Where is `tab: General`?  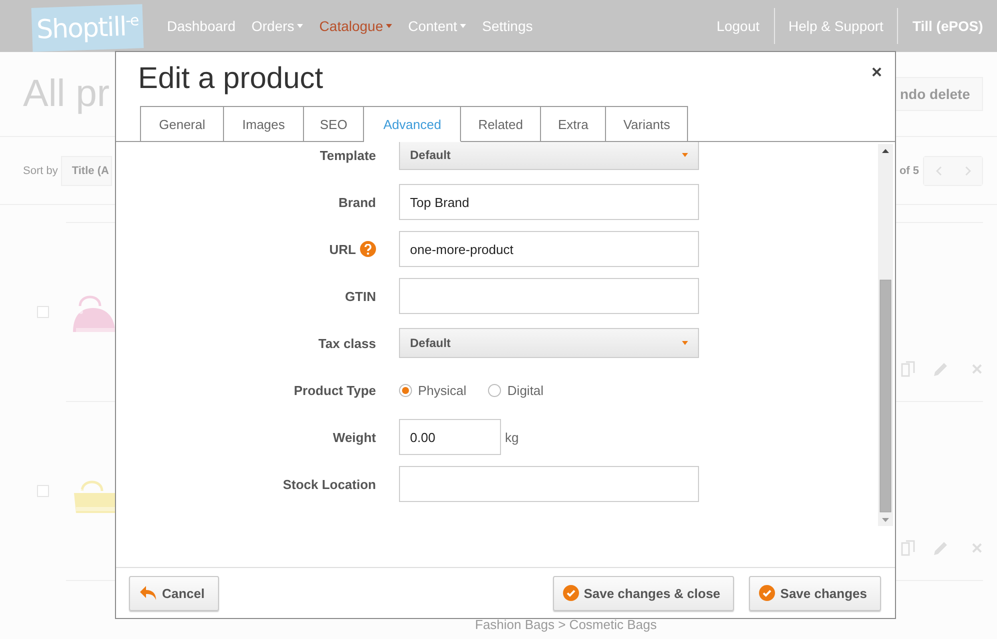
tab: General is located at coordinates (182, 124).